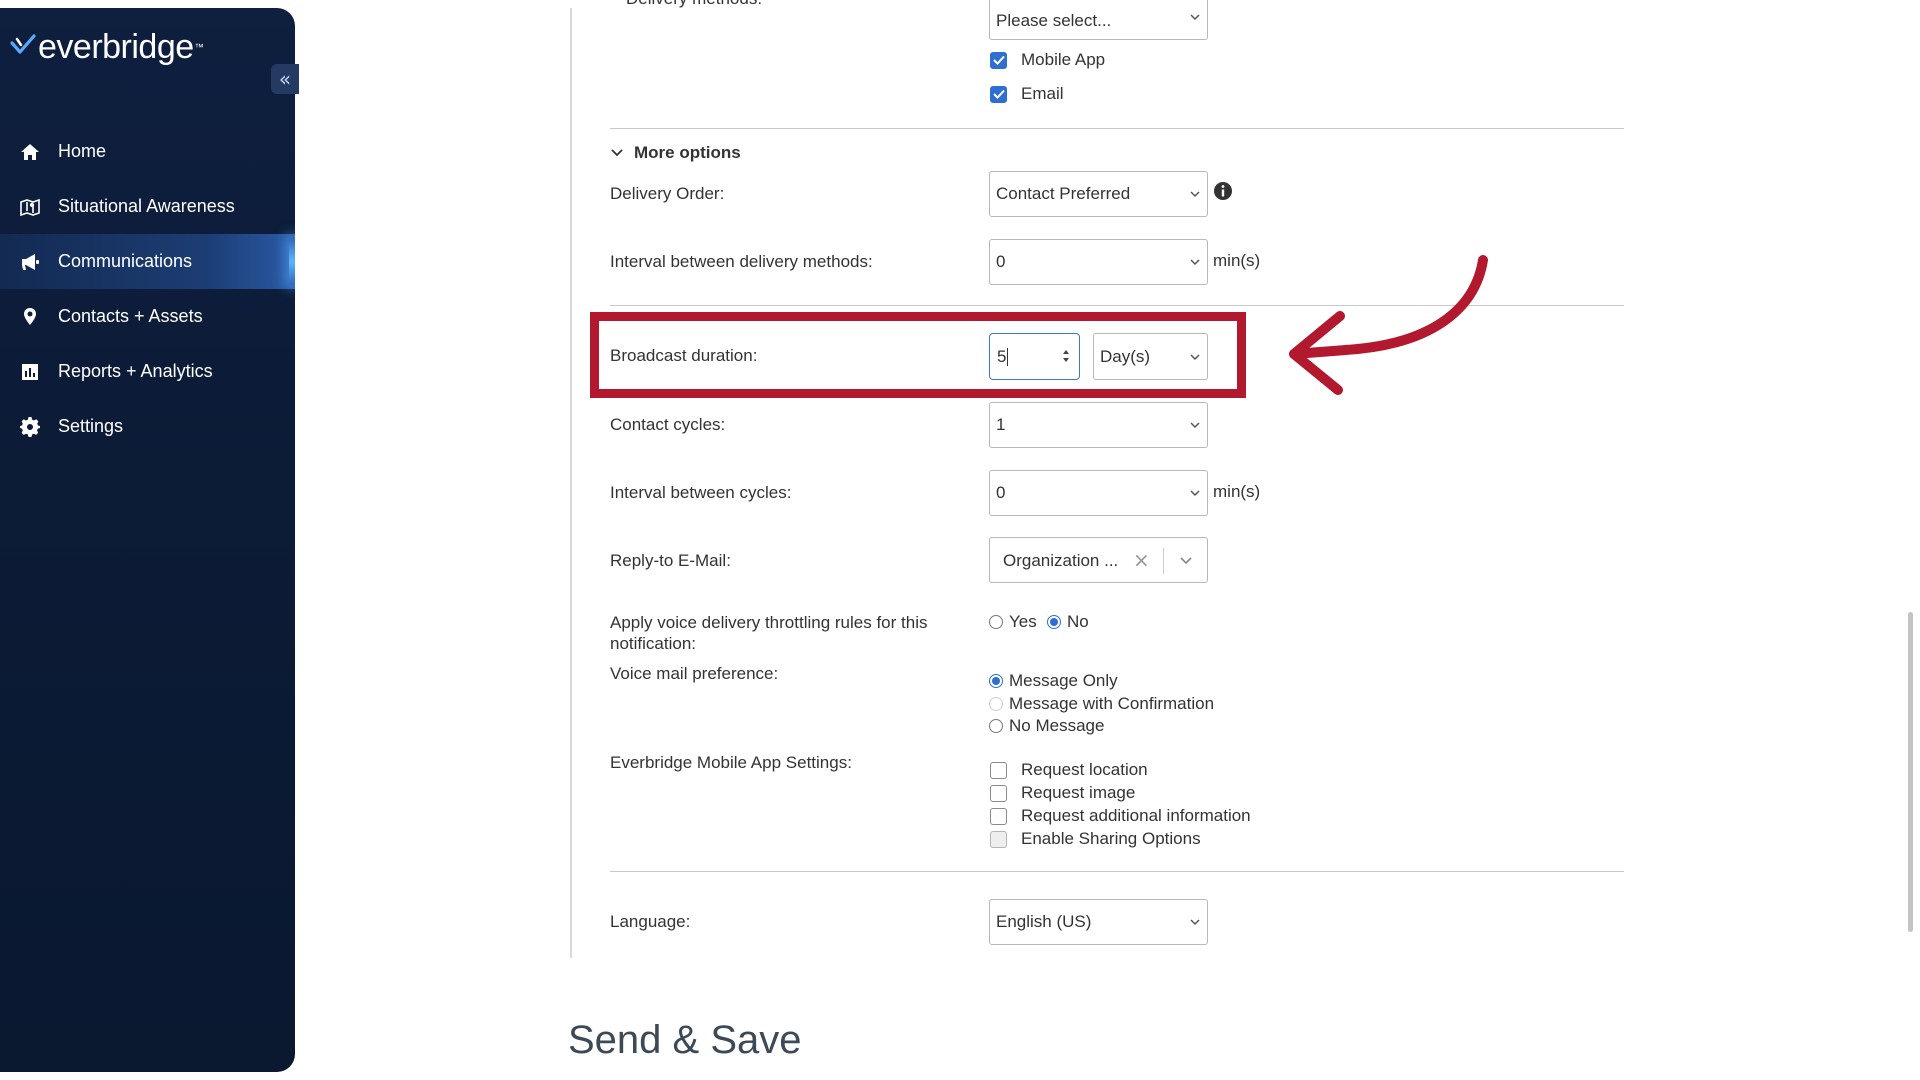 The image size is (1920, 1080). Describe the element at coordinates (1112, 703) in the screenshot. I see `message-with-confirmation-label: Message with Confirmation` at that location.